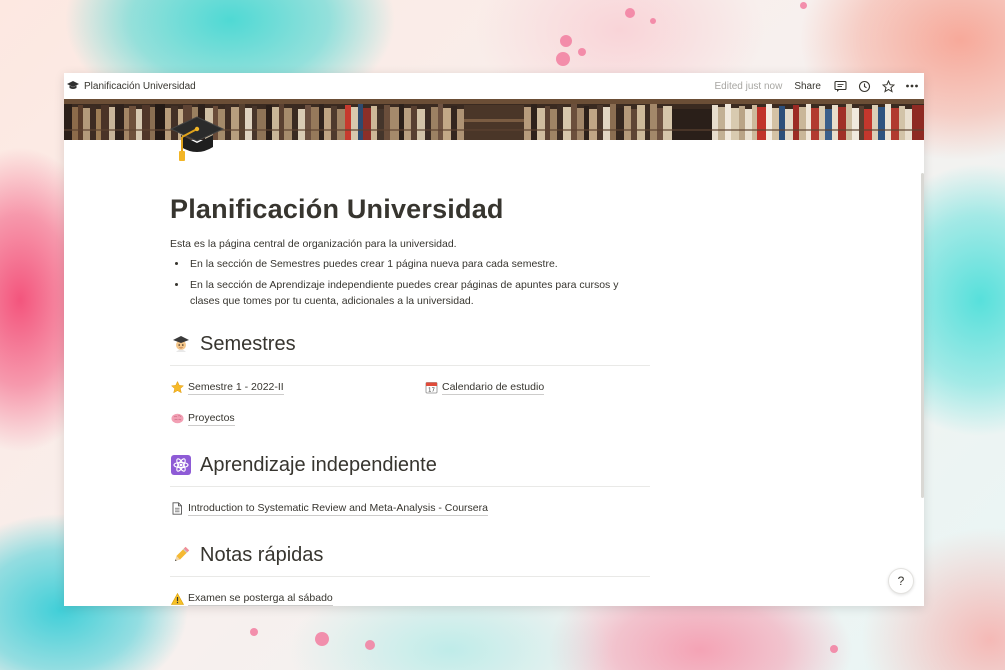 This screenshot has width=1005, height=670. What do you see at coordinates (912, 86) in the screenshot?
I see `more-icon` at bounding box center [912, 86].